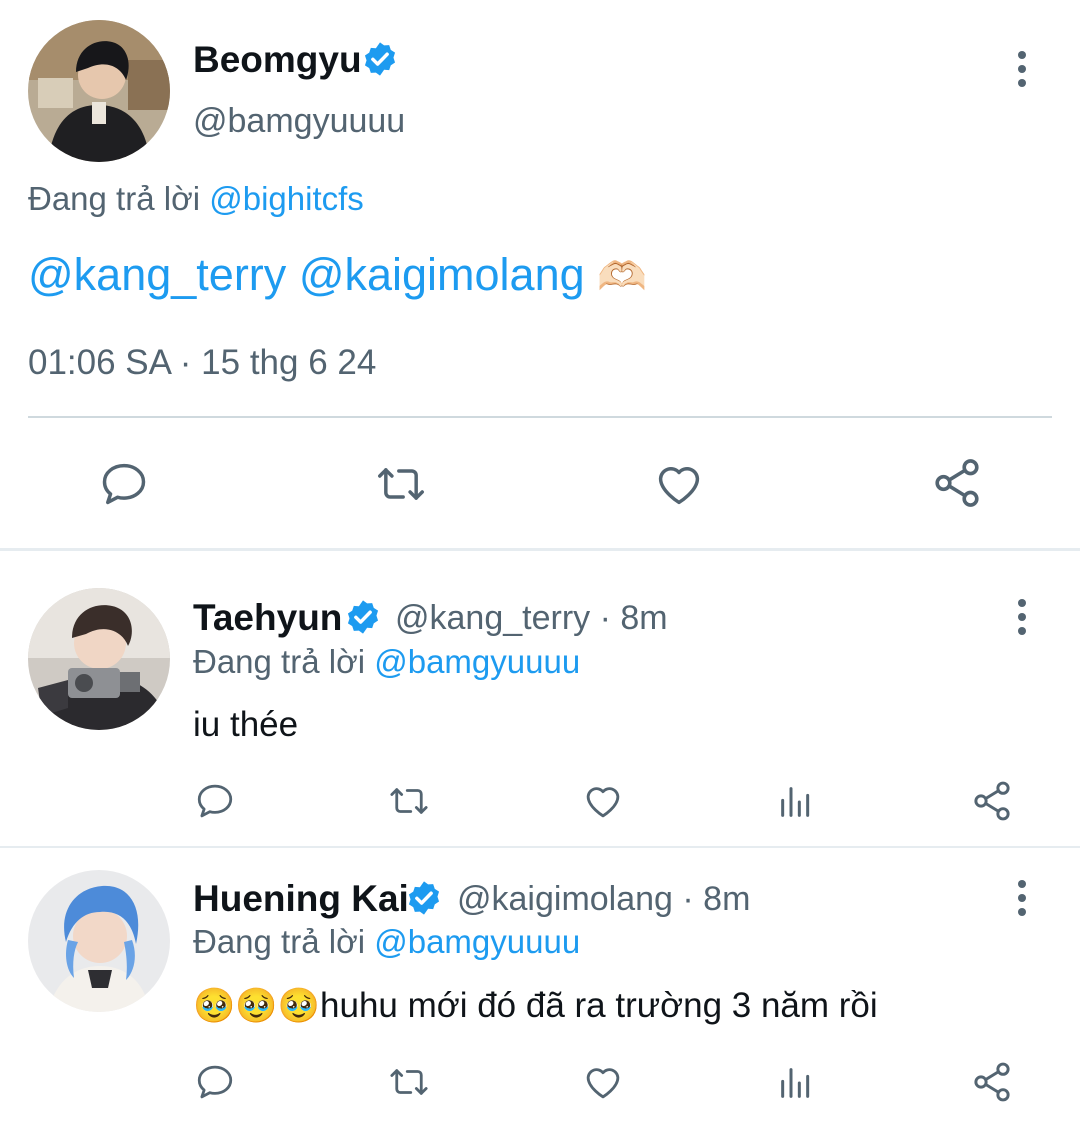 The image size is (1080, 1126). I want to click on display-name: Taehyun, so click(267, 618).